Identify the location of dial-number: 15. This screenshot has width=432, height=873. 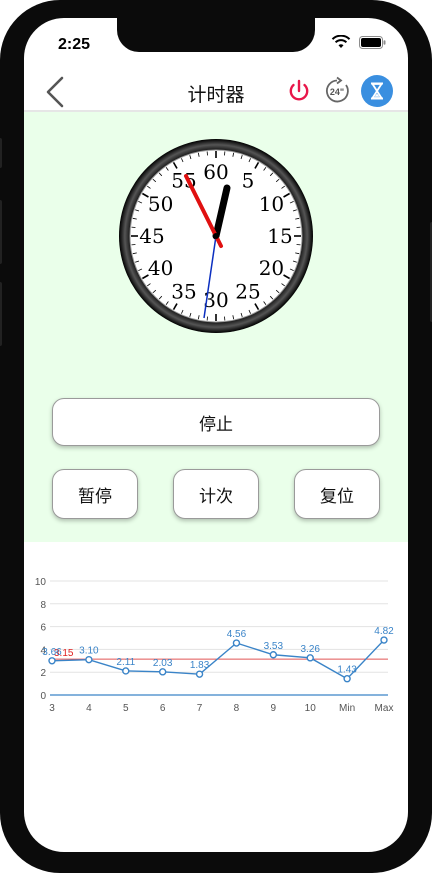
(279, 236).